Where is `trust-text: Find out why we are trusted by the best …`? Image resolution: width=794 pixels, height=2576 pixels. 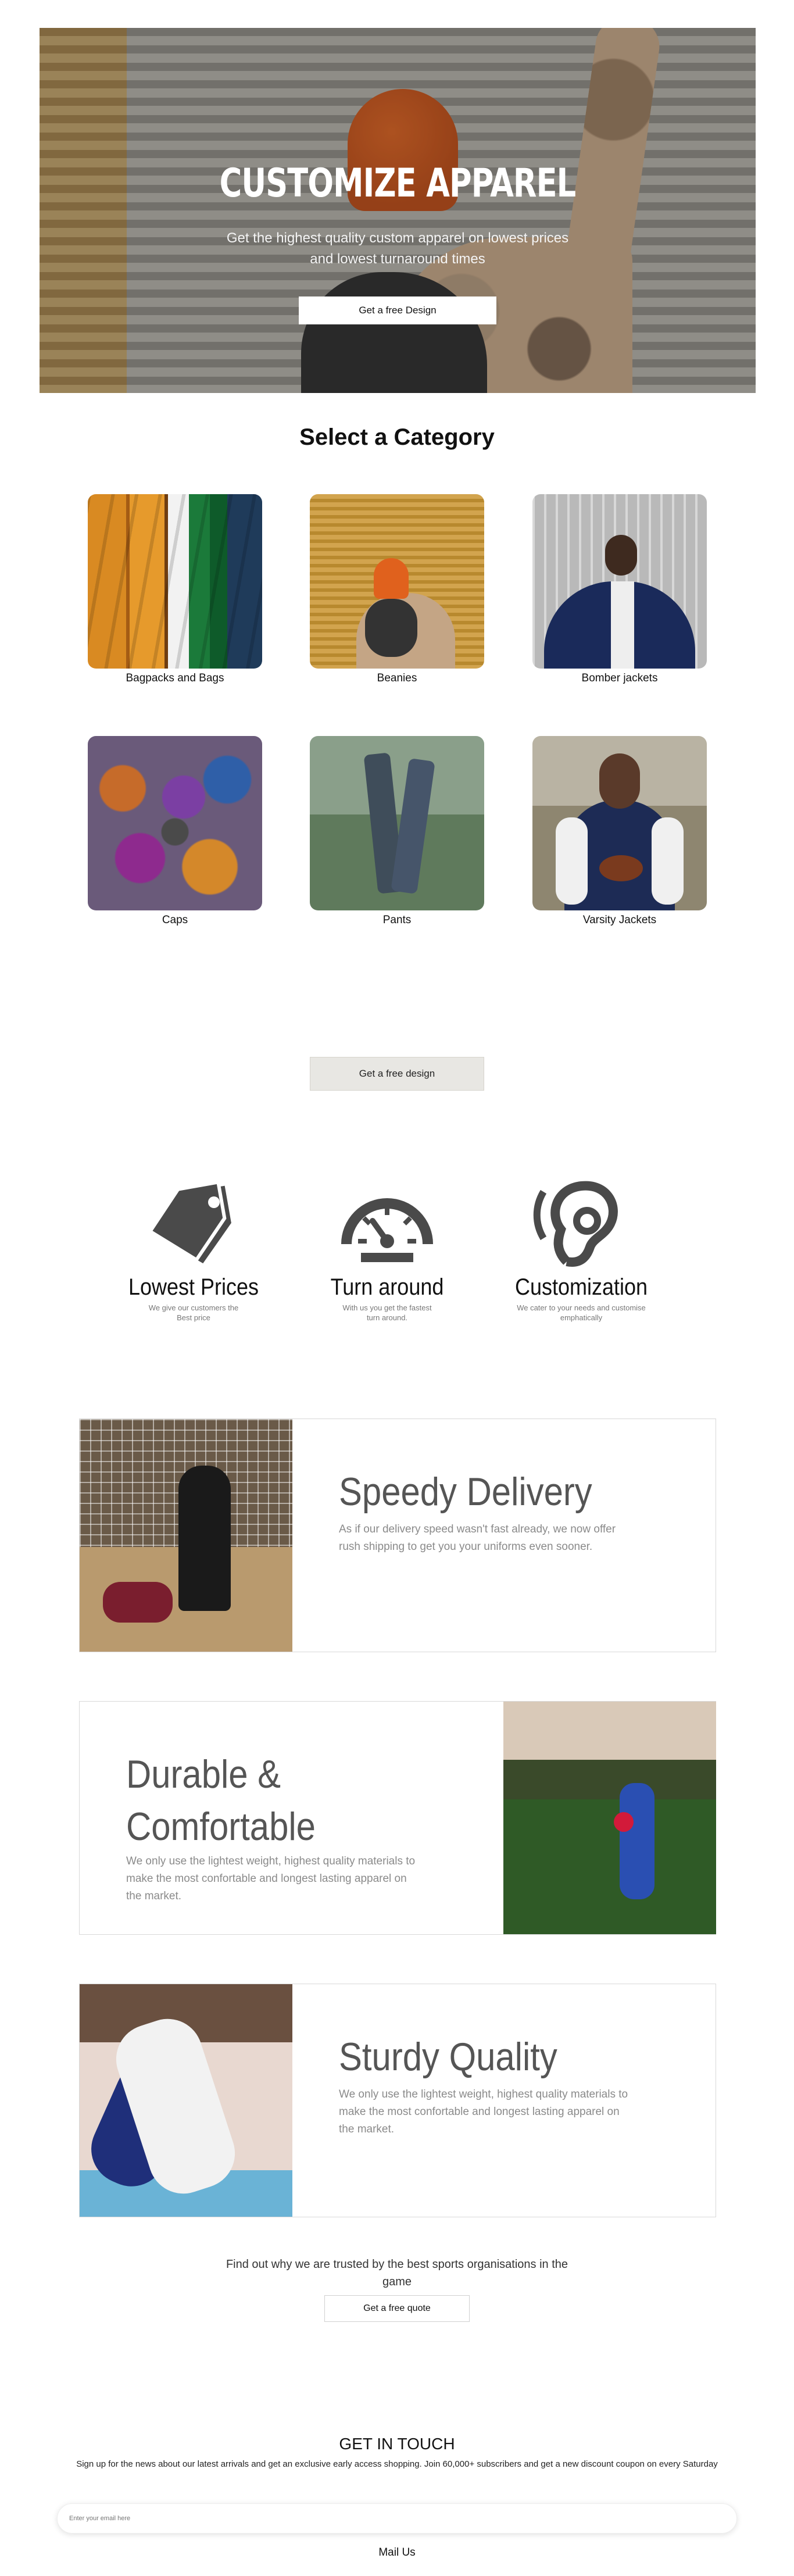 trust-text: Find out why we are trusted by the best … is located at coordinates (397, 2273).